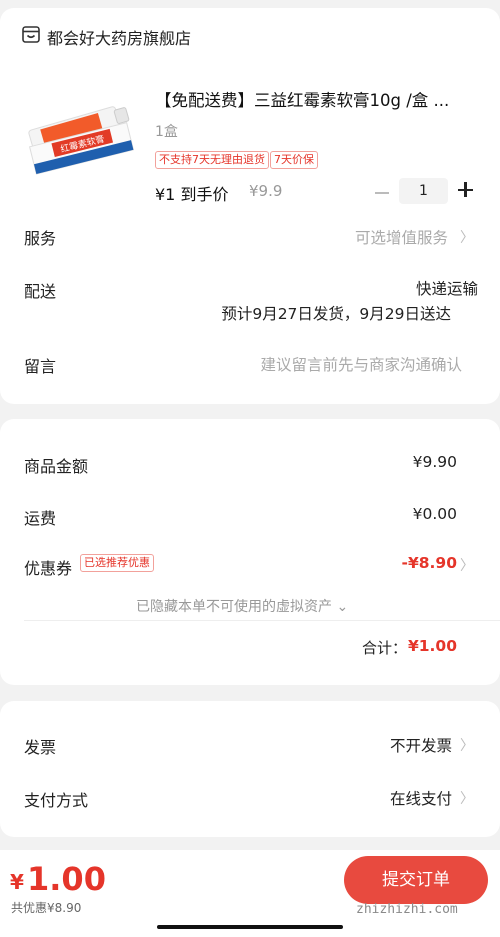 The height and width of the screenshot is (937, 500). I want to click on payment-method-value: 在线支付, so click(421, 798).